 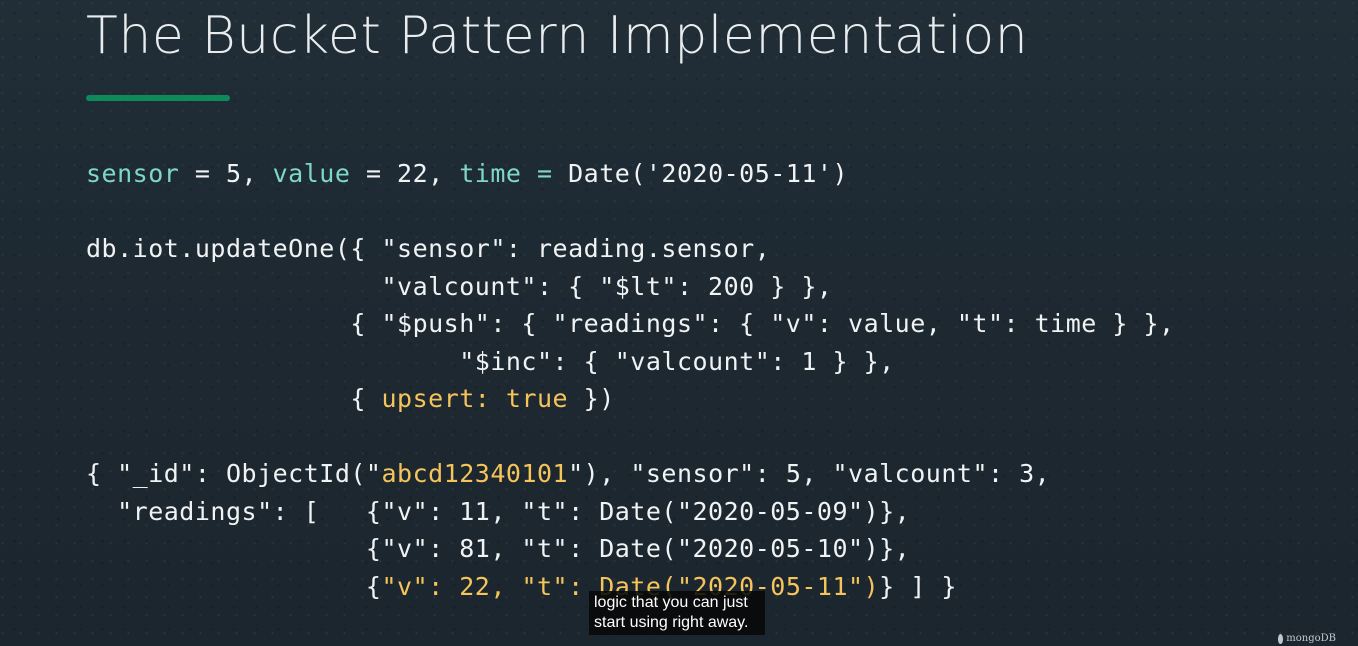 I want to click on code-line: "$inc": { "valcount": 1 } },, so click(x=630, y=362).